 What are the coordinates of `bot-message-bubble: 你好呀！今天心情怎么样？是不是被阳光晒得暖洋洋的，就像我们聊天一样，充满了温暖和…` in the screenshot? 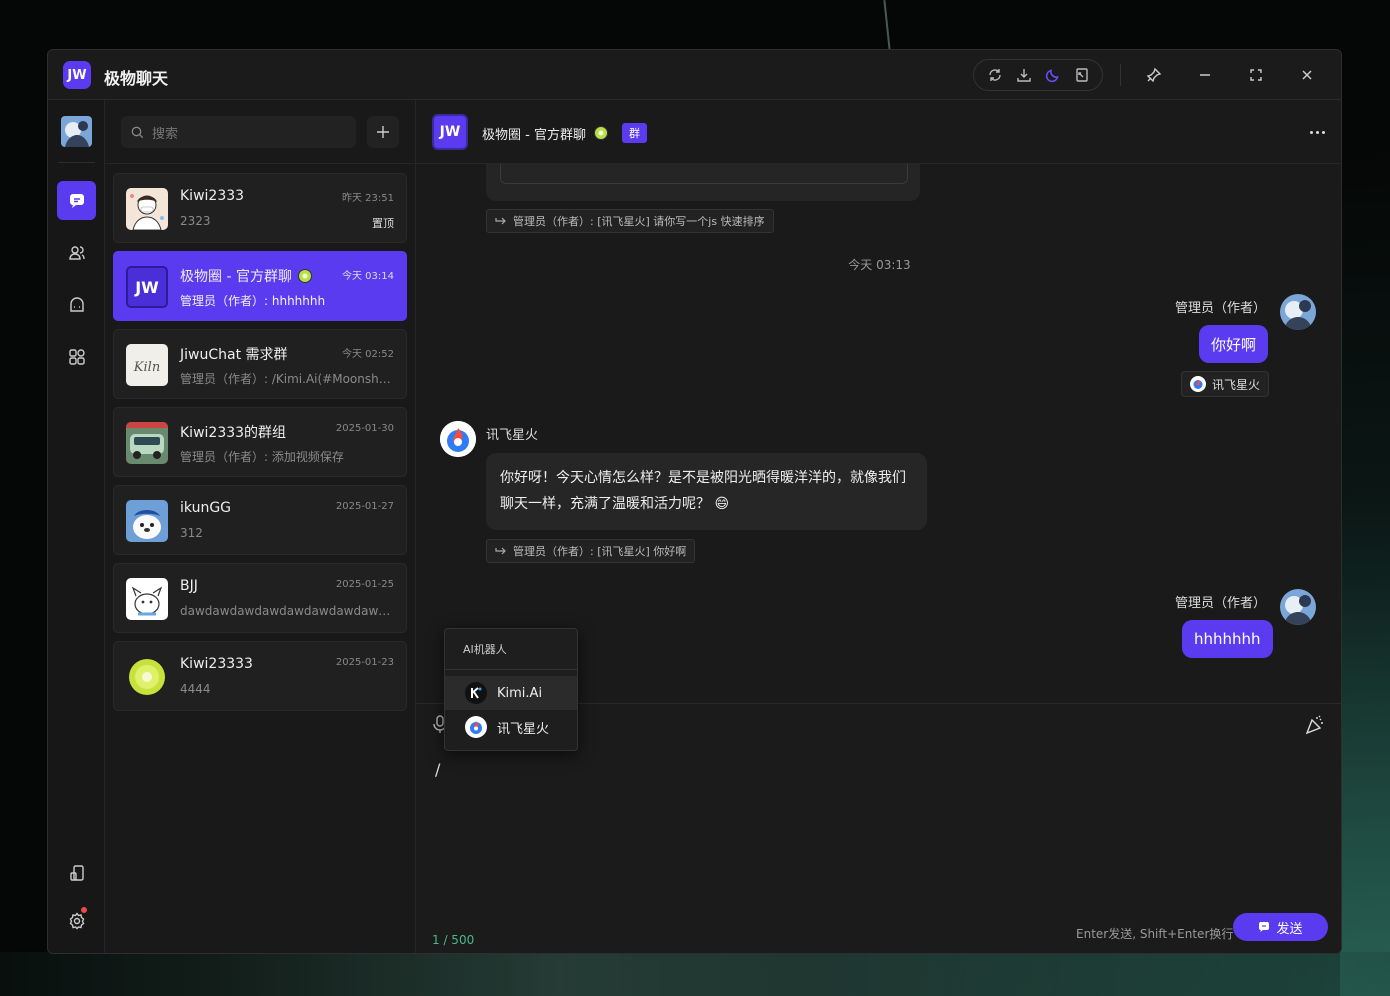 It's located at (706, 491).